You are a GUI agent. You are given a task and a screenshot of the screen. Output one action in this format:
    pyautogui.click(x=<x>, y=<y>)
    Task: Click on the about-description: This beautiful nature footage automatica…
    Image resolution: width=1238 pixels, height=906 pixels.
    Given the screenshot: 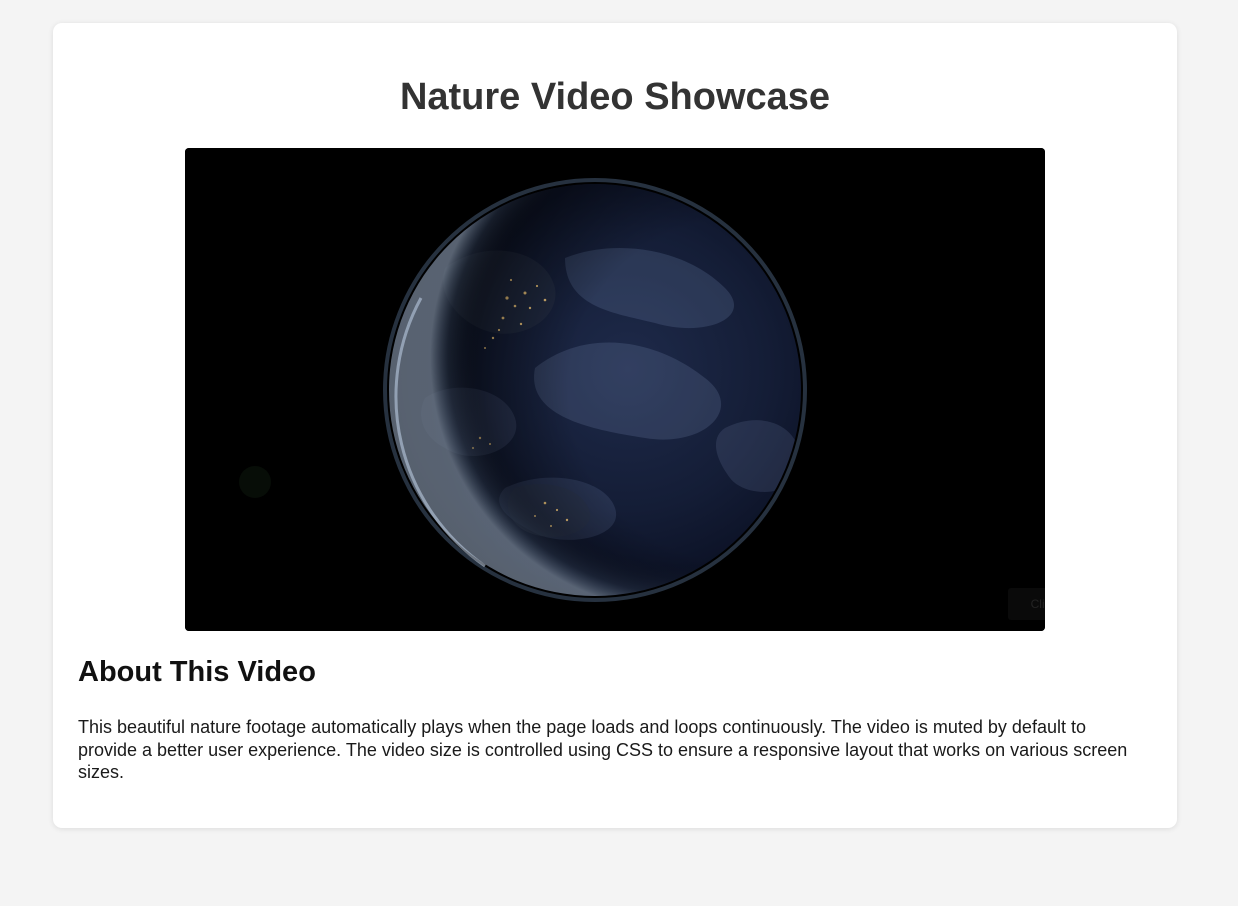 What is the action you would take?
    pyautogui.click(x=603, y=749)
    